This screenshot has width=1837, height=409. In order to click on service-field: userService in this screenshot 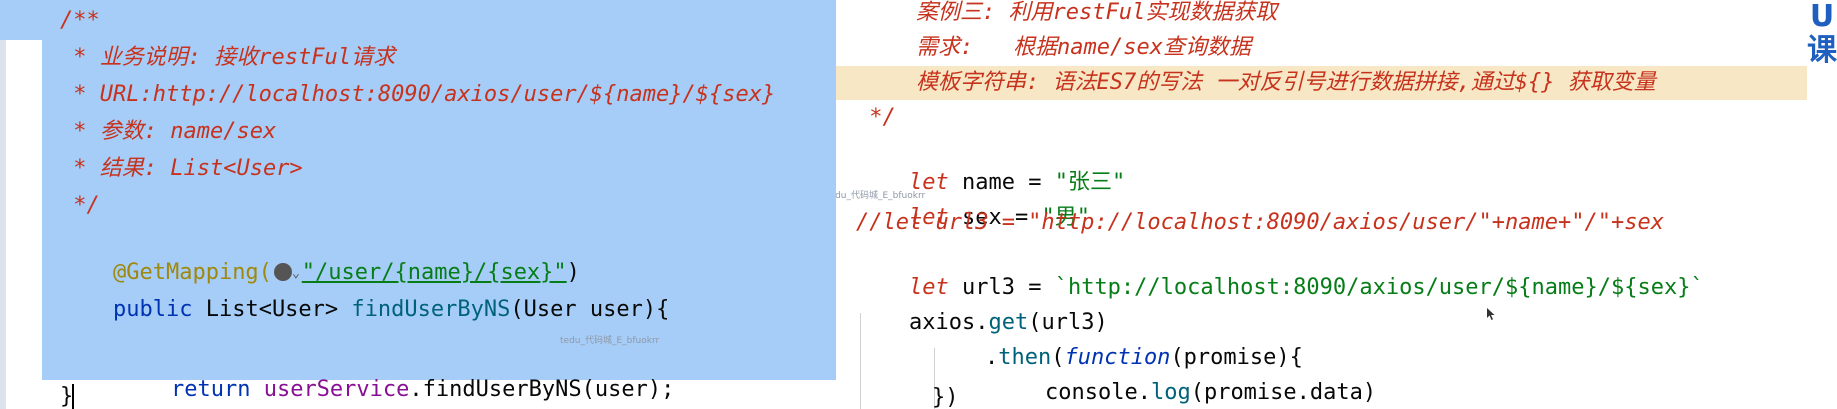, I will do `click(336, 389)`.